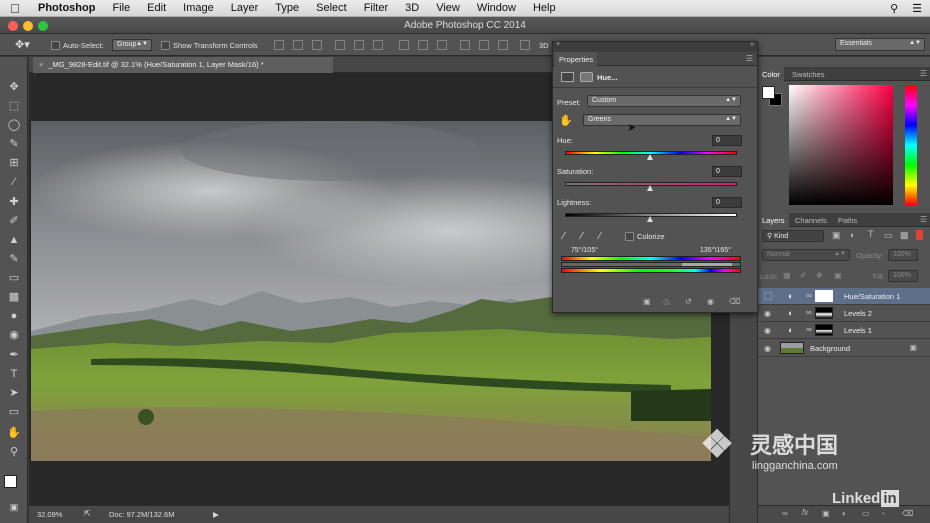 This screenshot has height=523, width=930. What do you see at coordinates (806, 255) in the screenshot?
I see `blend-mode-dropdown: Normal ▲▼` at bounding box center [806, 255].